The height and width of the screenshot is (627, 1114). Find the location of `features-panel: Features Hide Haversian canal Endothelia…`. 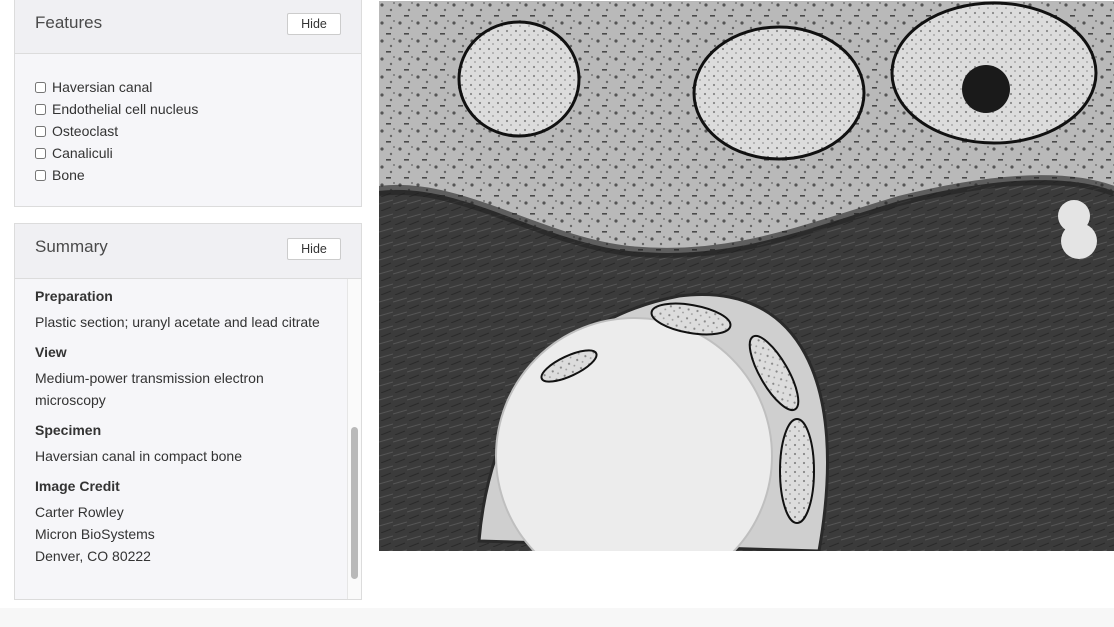

features-panel: Features Hide Haversian canal Endothelia… is located at coordinates (188, 103).